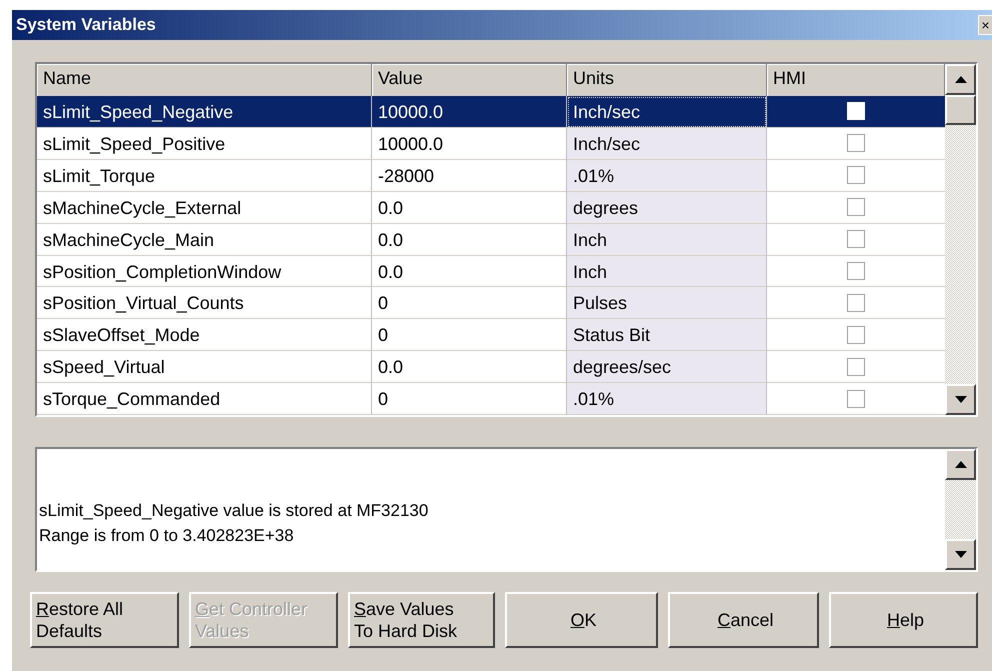 The width and height of the screenshot is (992, 671). What do you see at coordinates (581, 620) in the screenshot?
I see `dialog-button: OK` at bounding box center [581, 620].